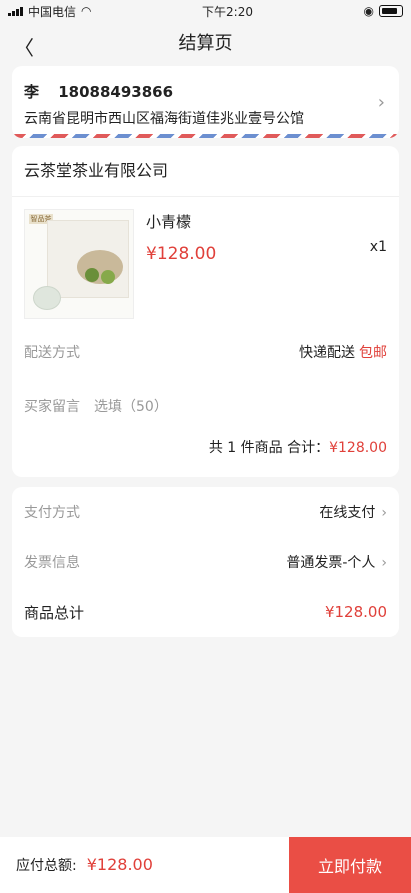  I want to click on shop-name: 云茶堂茶业有限公司, so click(205, 171).